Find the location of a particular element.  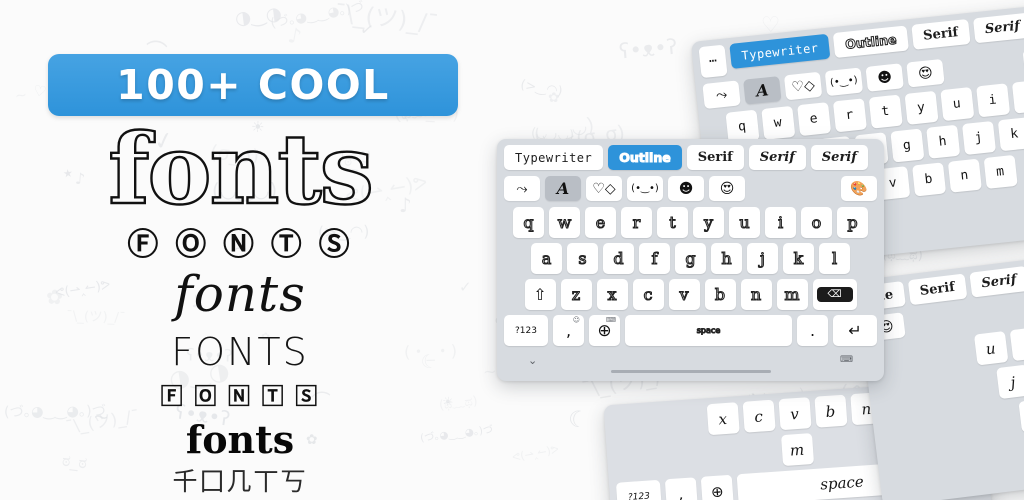

palette-icon: 🎨 is located at coordinates (859, 188).